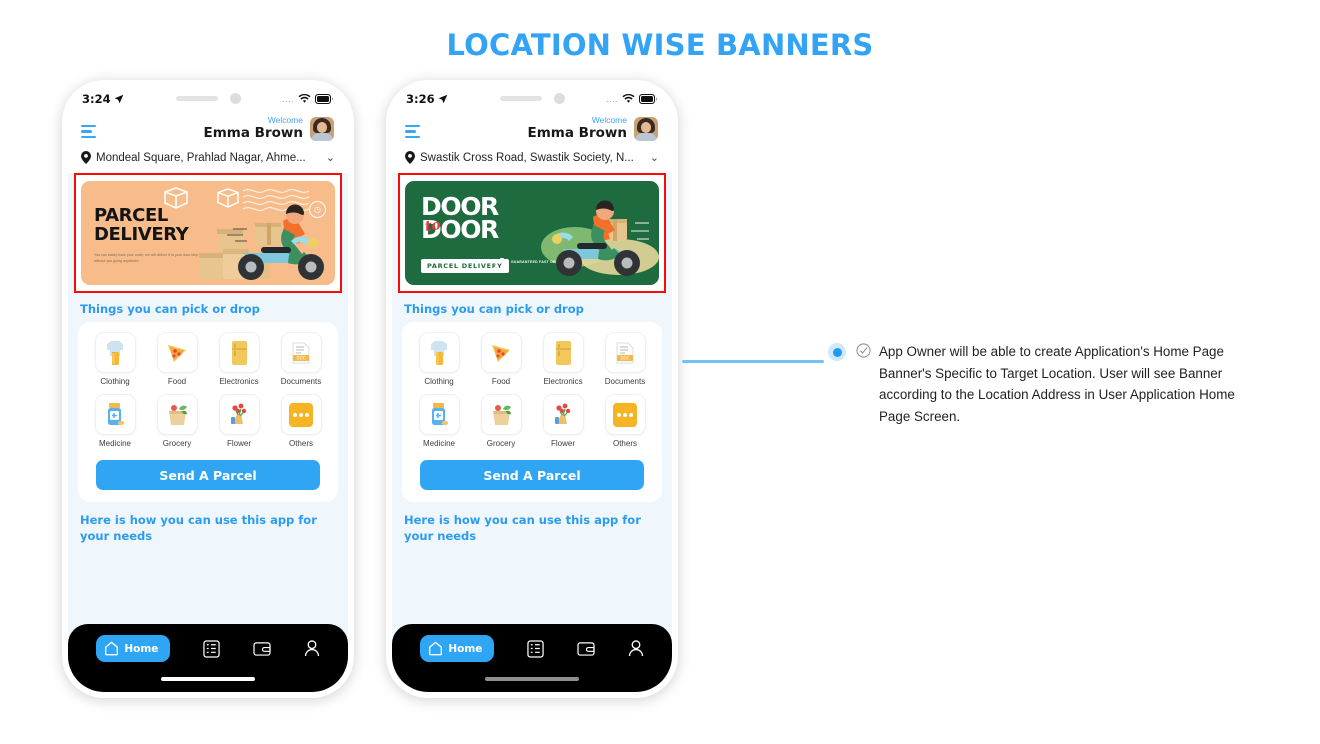  Describe the element at coordinates (114, 443) in the screenshot. I see `category-label: Medicine` at that location.